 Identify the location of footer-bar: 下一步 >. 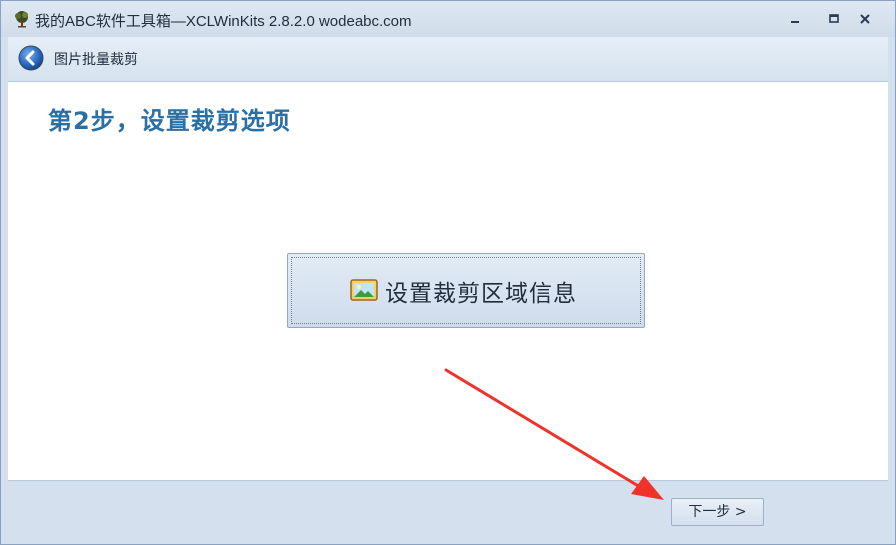
(448, 509).